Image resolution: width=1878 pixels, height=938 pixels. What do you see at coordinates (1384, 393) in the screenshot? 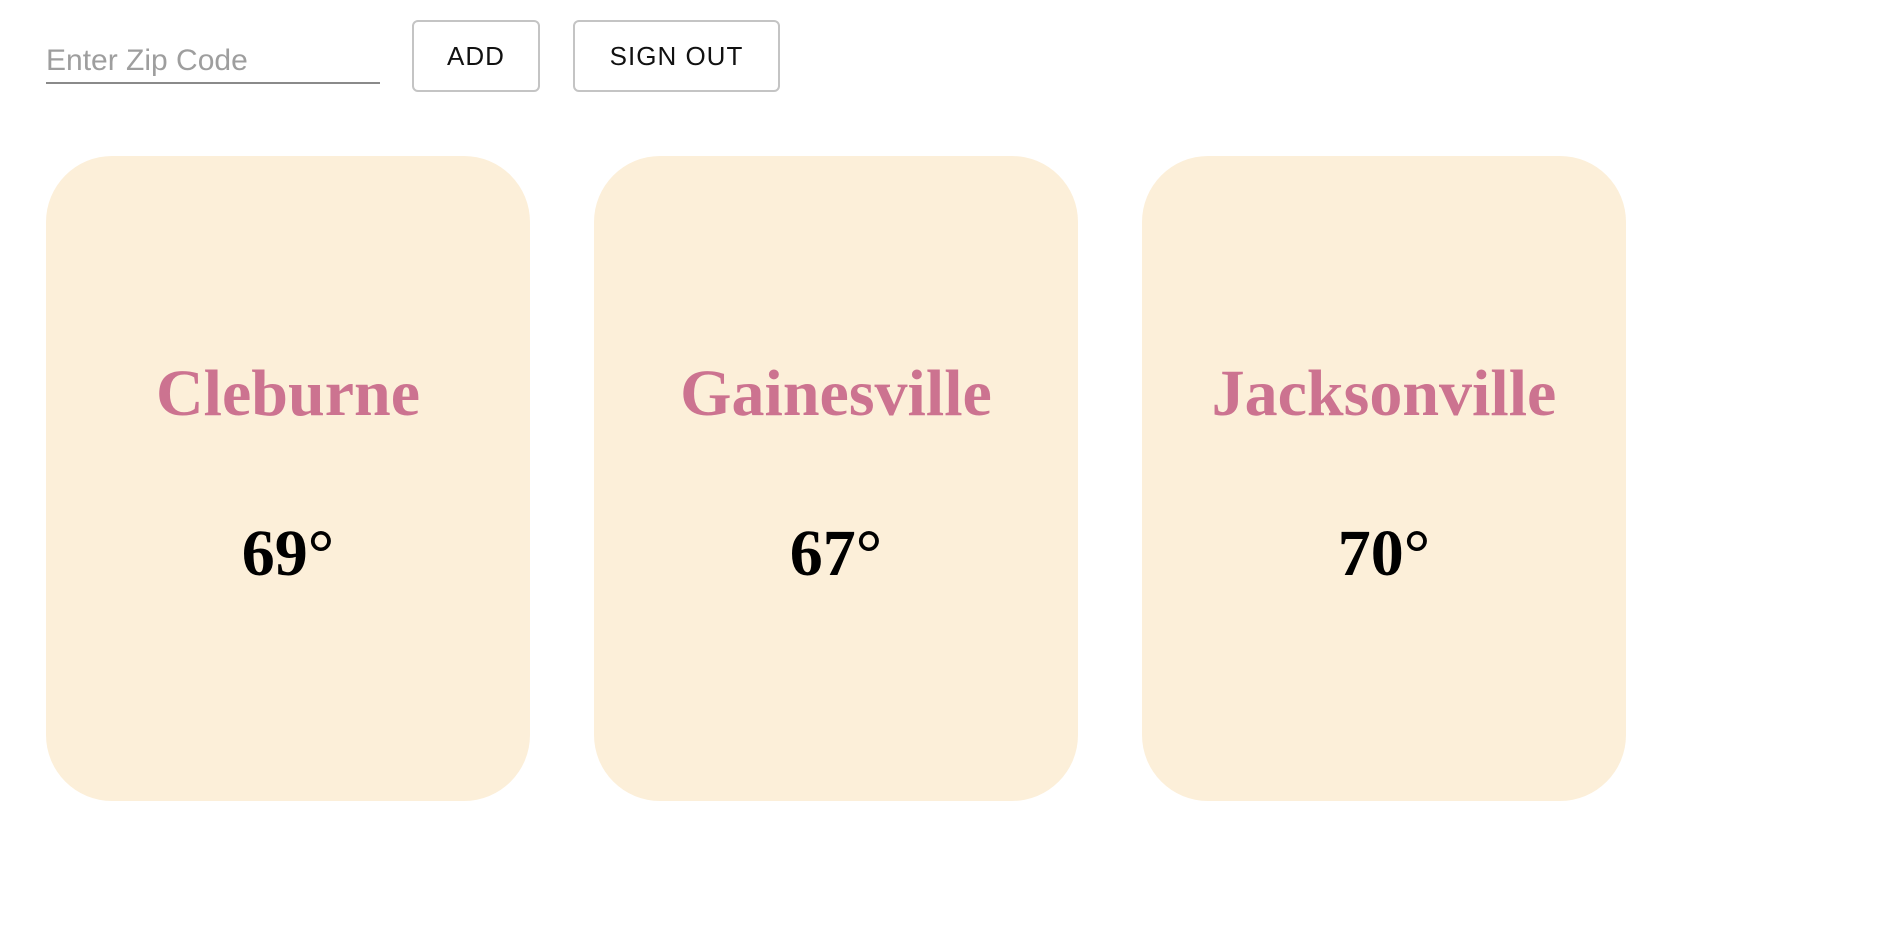
I see `city-name: Jacksonville` at bounding box center [1384, 393].